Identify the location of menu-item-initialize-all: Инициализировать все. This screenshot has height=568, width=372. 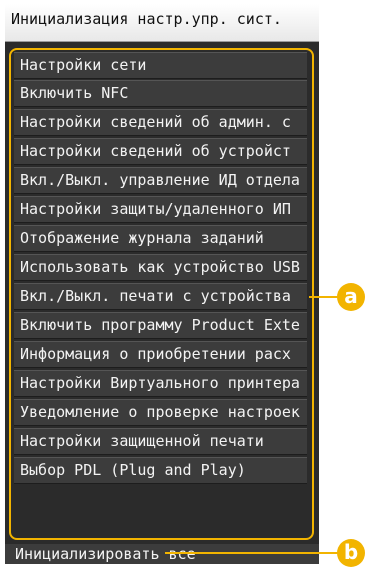
(162, 554).